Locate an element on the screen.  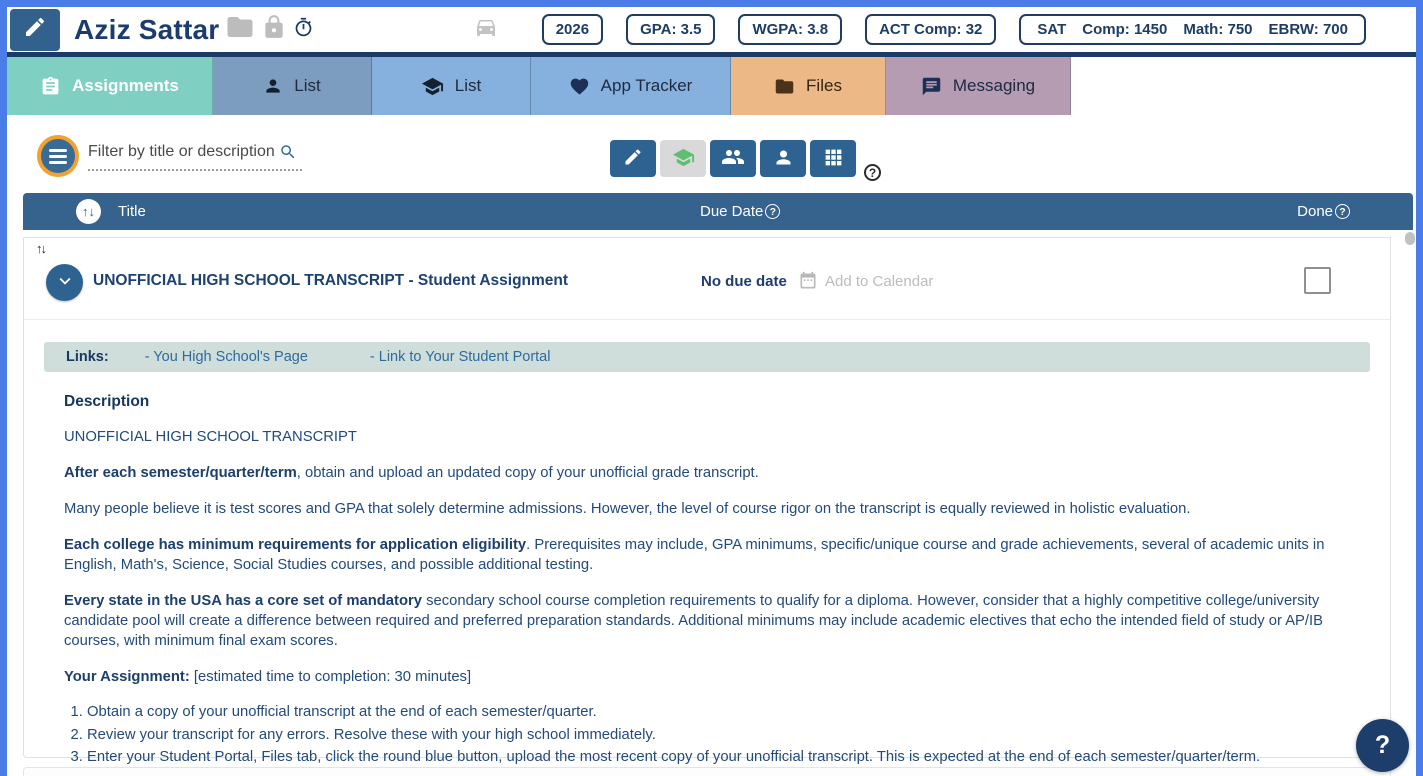
wgpa-badge: WGPA: 3.8 is located at coordinates (790, 29).